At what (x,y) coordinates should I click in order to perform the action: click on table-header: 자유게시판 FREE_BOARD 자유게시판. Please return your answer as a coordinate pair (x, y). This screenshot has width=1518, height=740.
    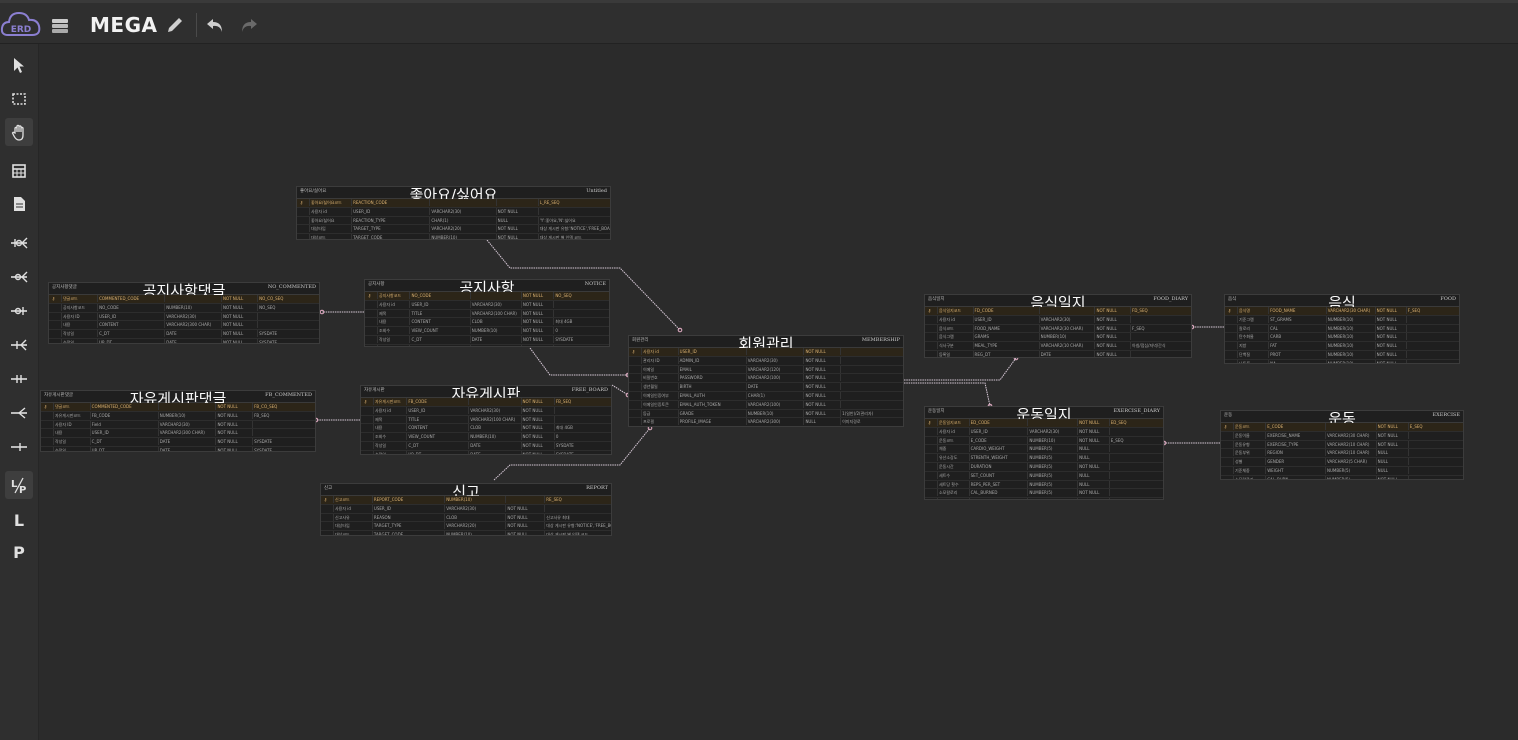
    Looking at the image, I should click on (486, 394).